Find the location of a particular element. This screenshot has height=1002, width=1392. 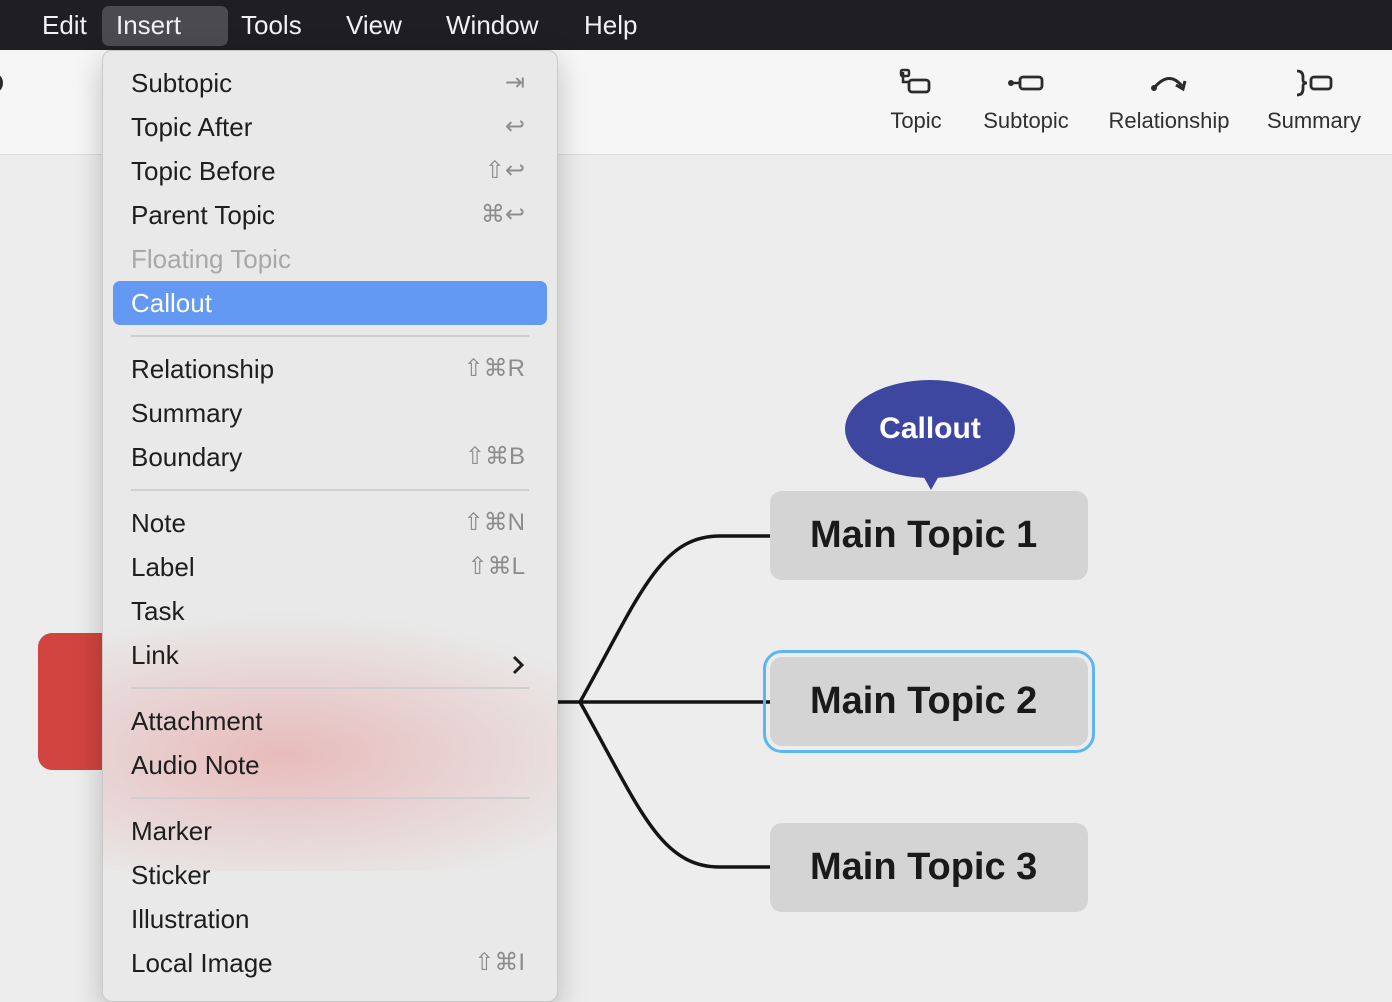

menu-item-relationship: Relationship ⇧⌘R is located at coordinates (330, 369).